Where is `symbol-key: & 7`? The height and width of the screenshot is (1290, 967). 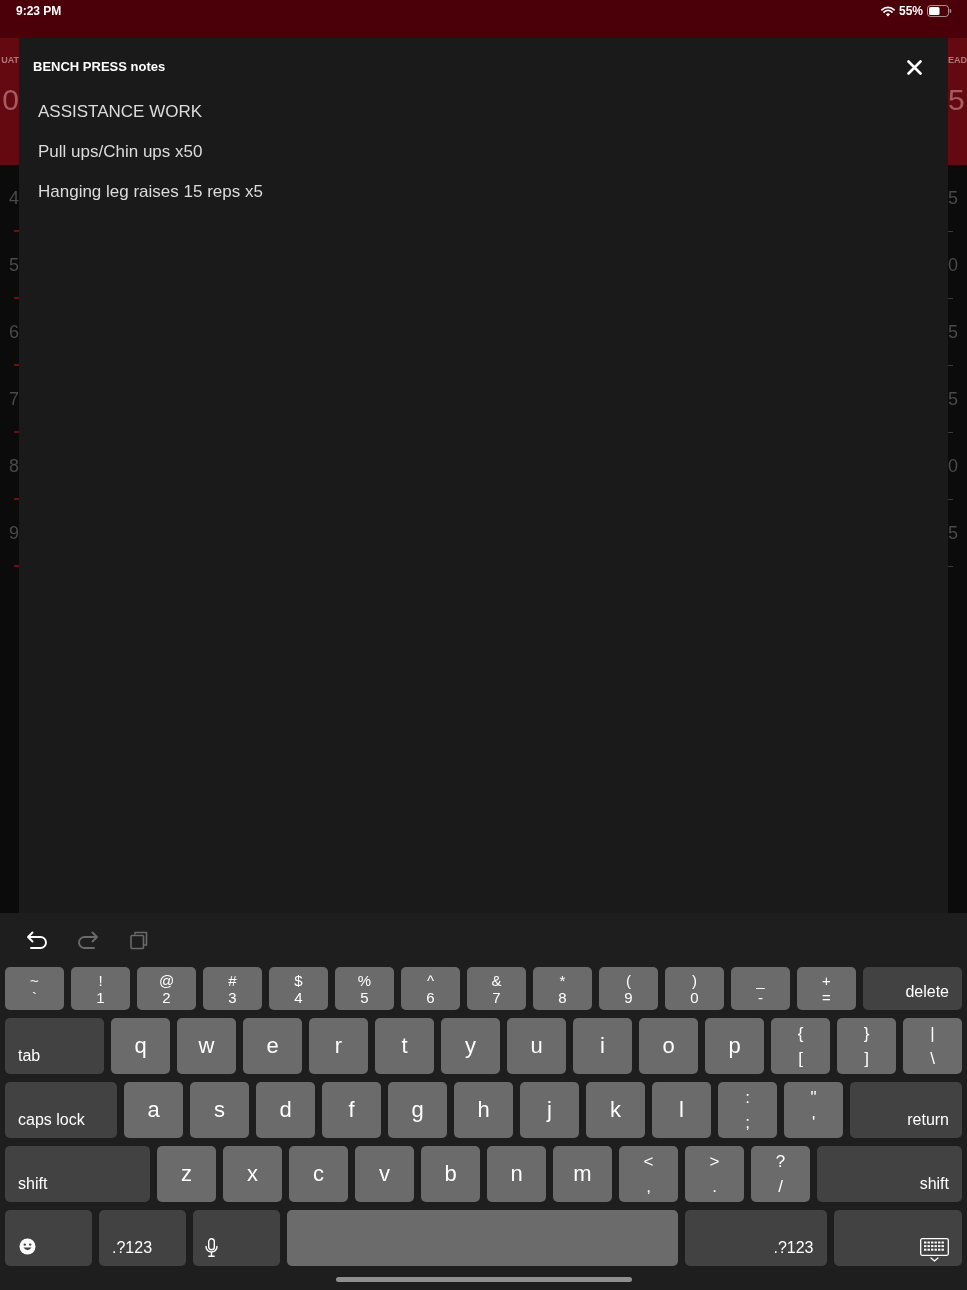 symbol-key: & 7 is located at coordinates (496, 988).